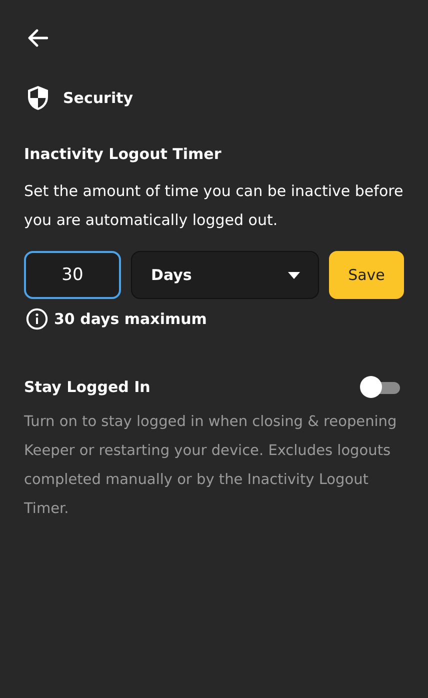 The image size is (428, 698). I want to click on shield-icon, so click(38, 98).